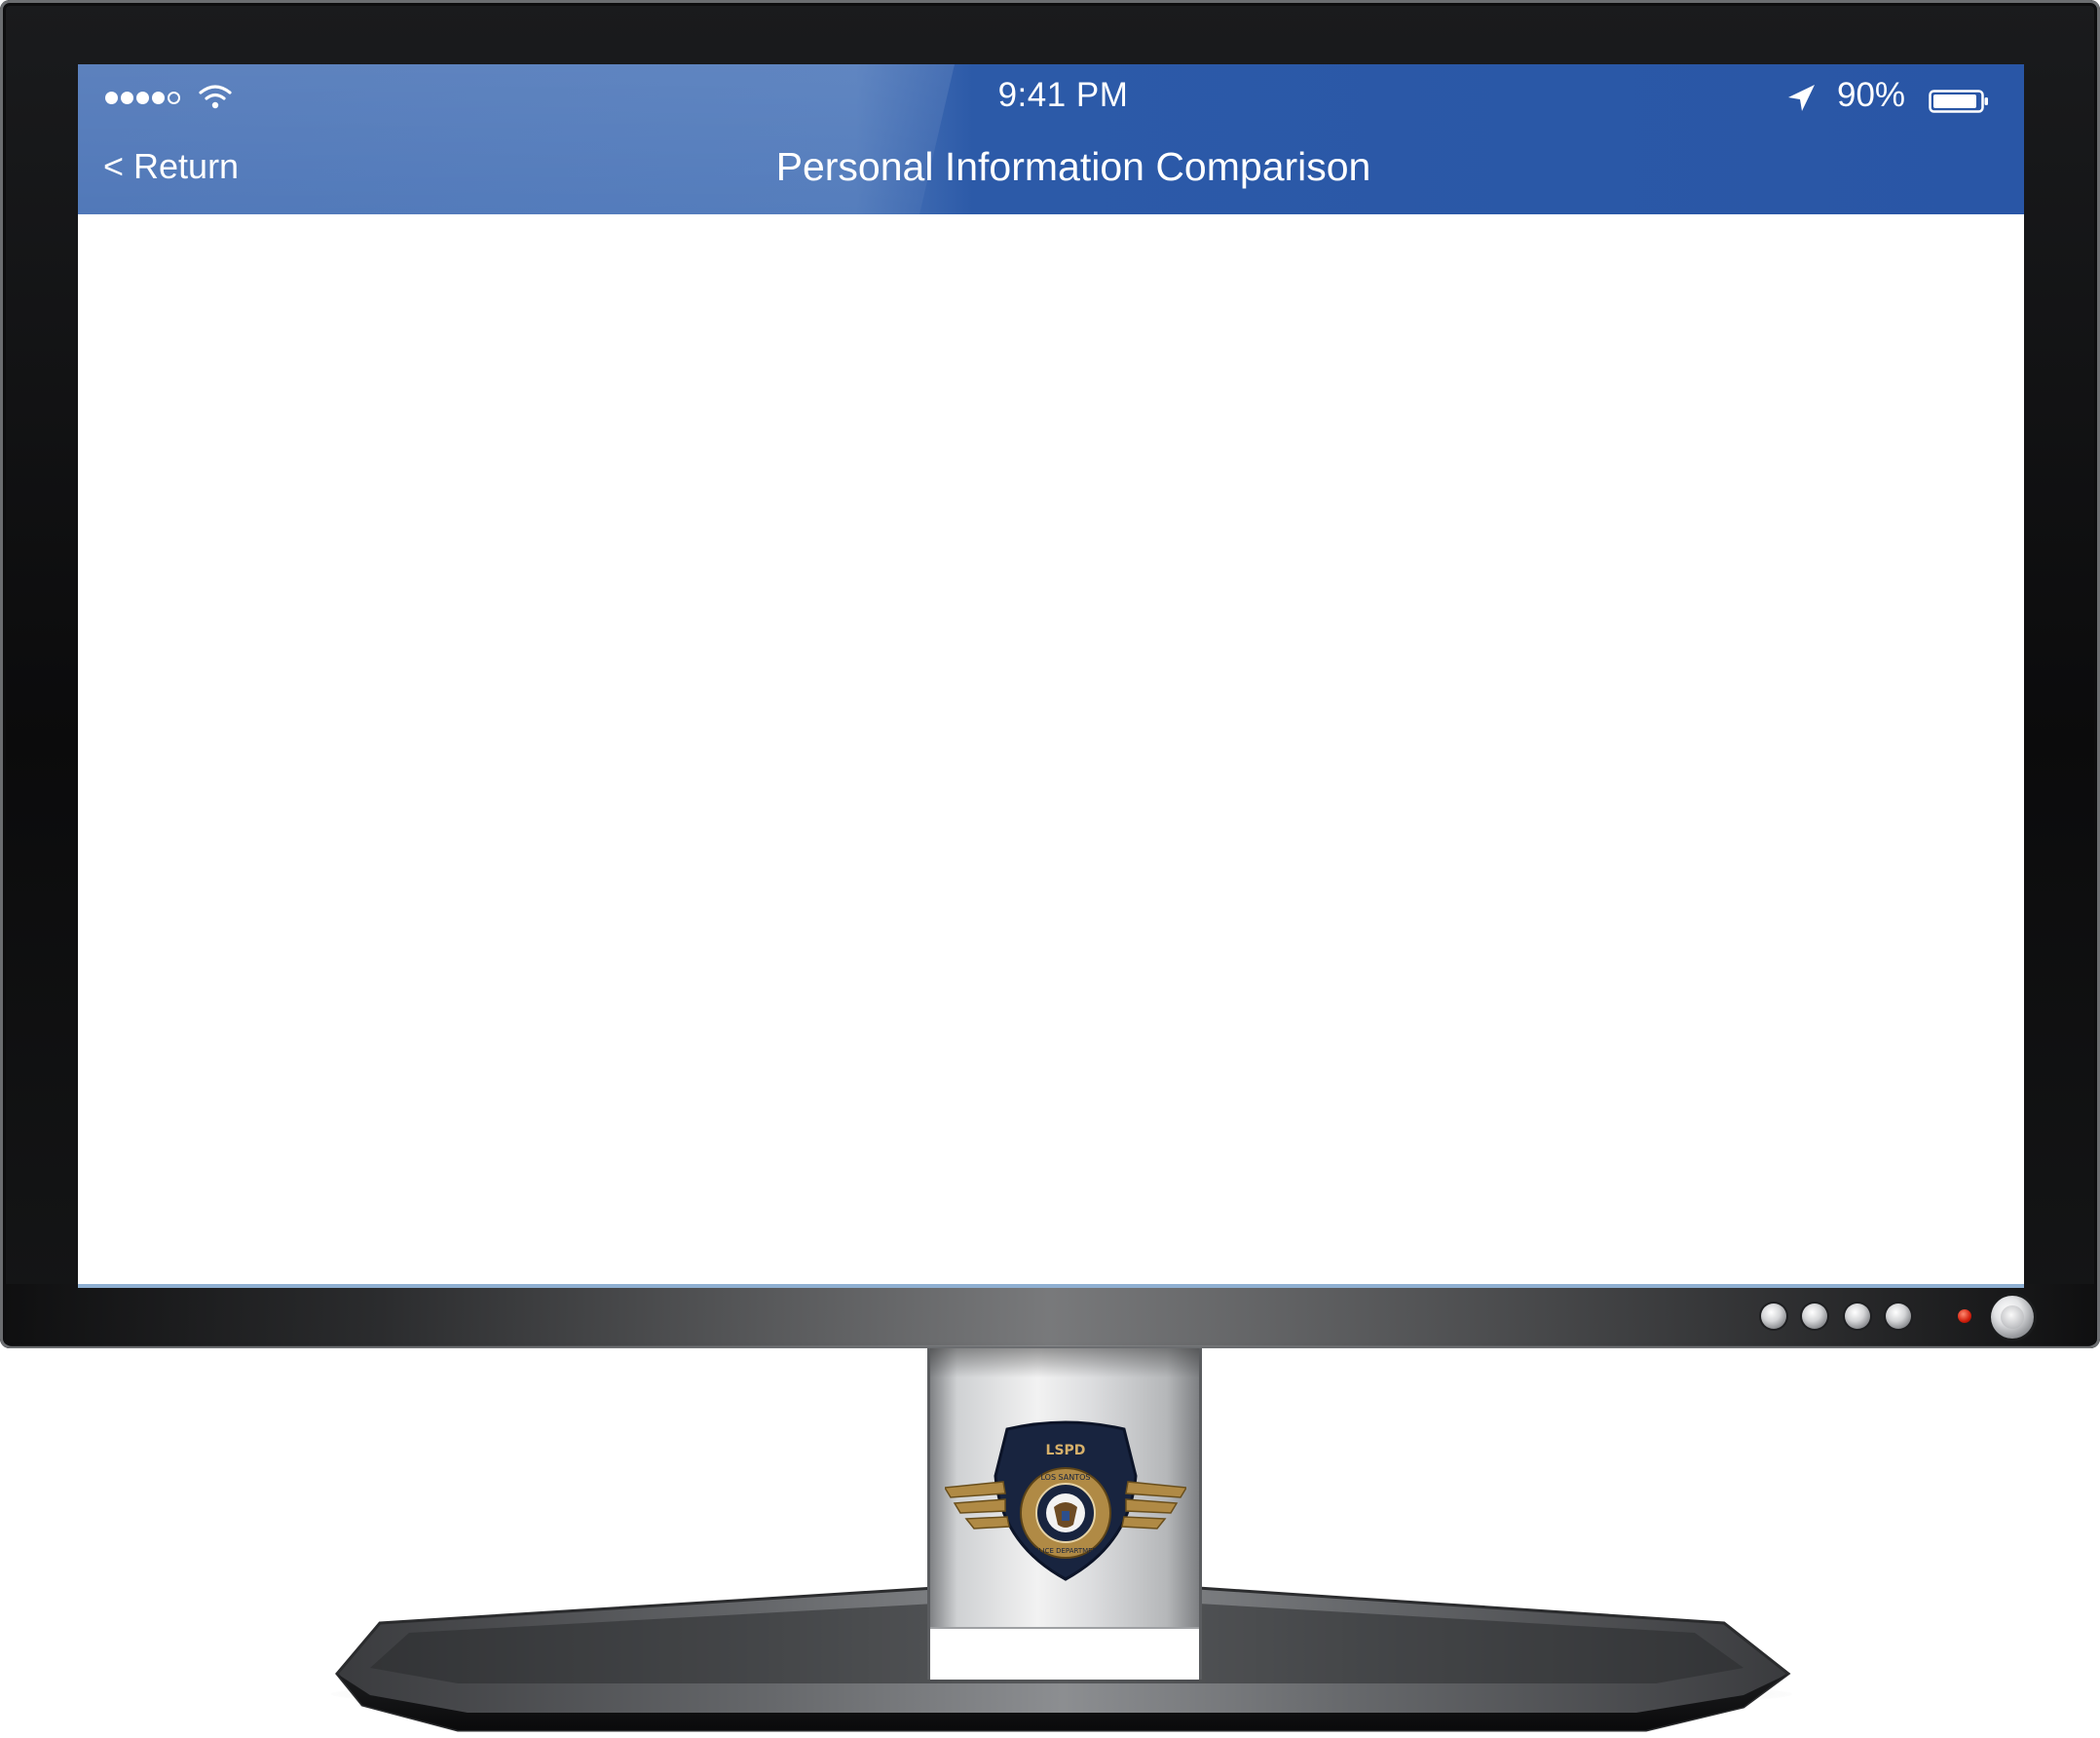 The height and width of the screenshot is (1738, 2100). Describe the element at coordinates (1814, 1316) in the screenshot. I see `monitor-down-button` at that location.